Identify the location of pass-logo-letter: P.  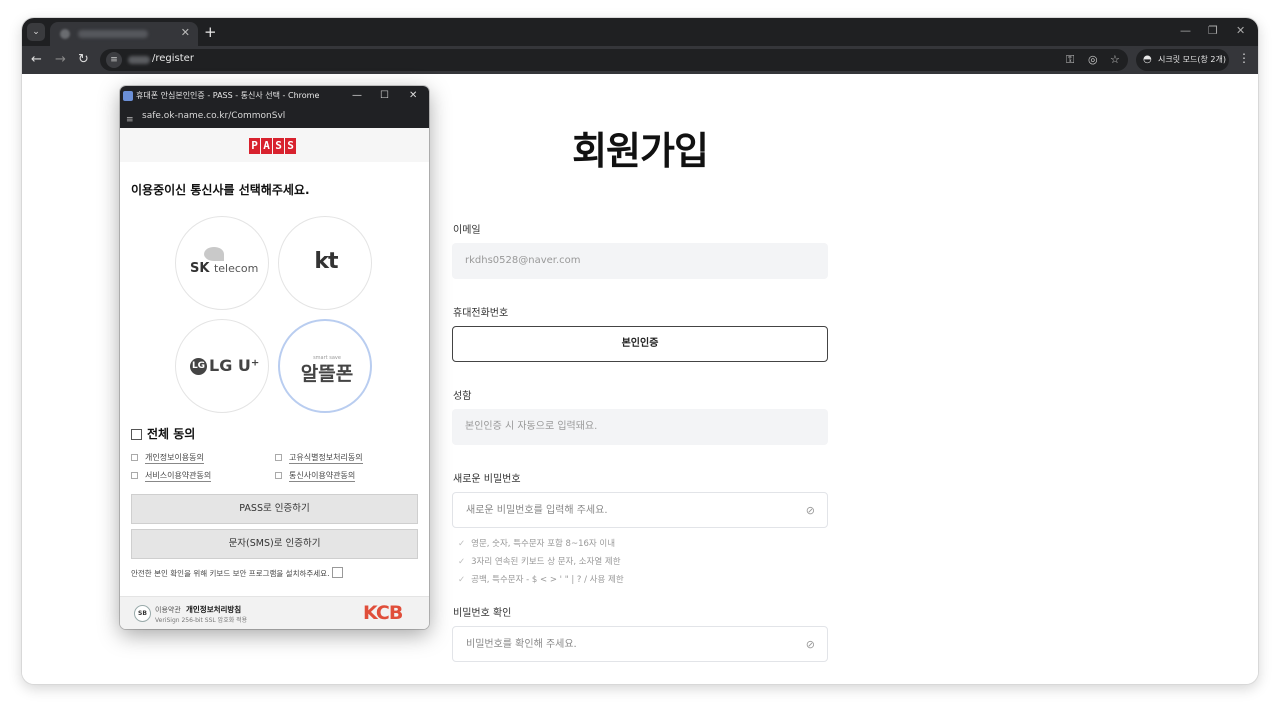
(254, 146).